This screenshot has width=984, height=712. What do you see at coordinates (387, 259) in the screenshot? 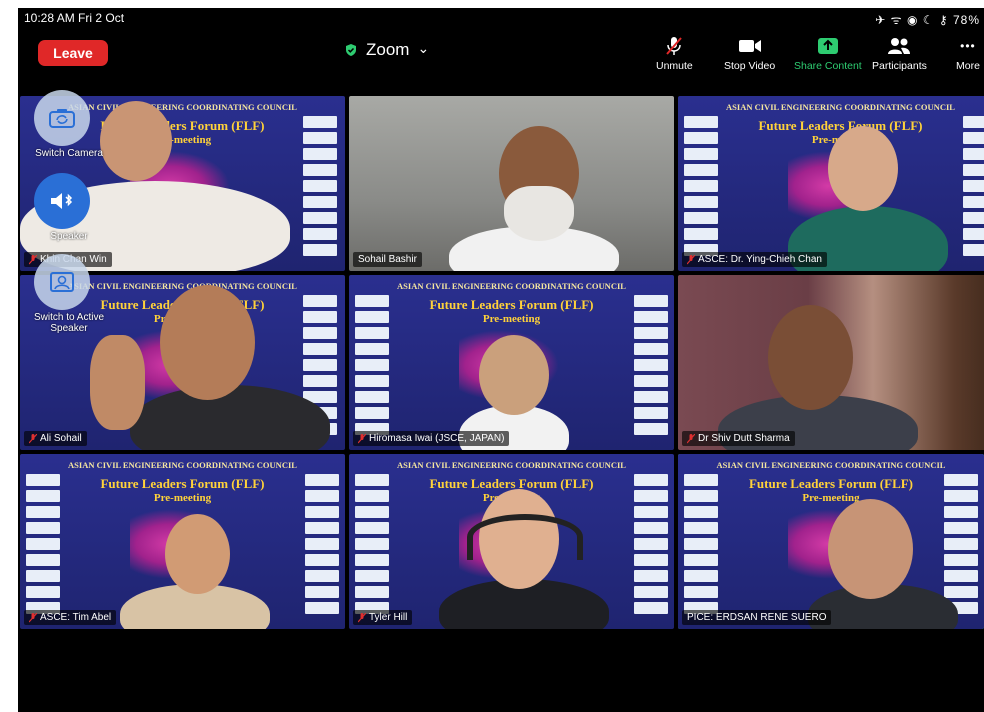
I see `participant-name-tag: Sohail Bashir` at bounding box center [387, 259].